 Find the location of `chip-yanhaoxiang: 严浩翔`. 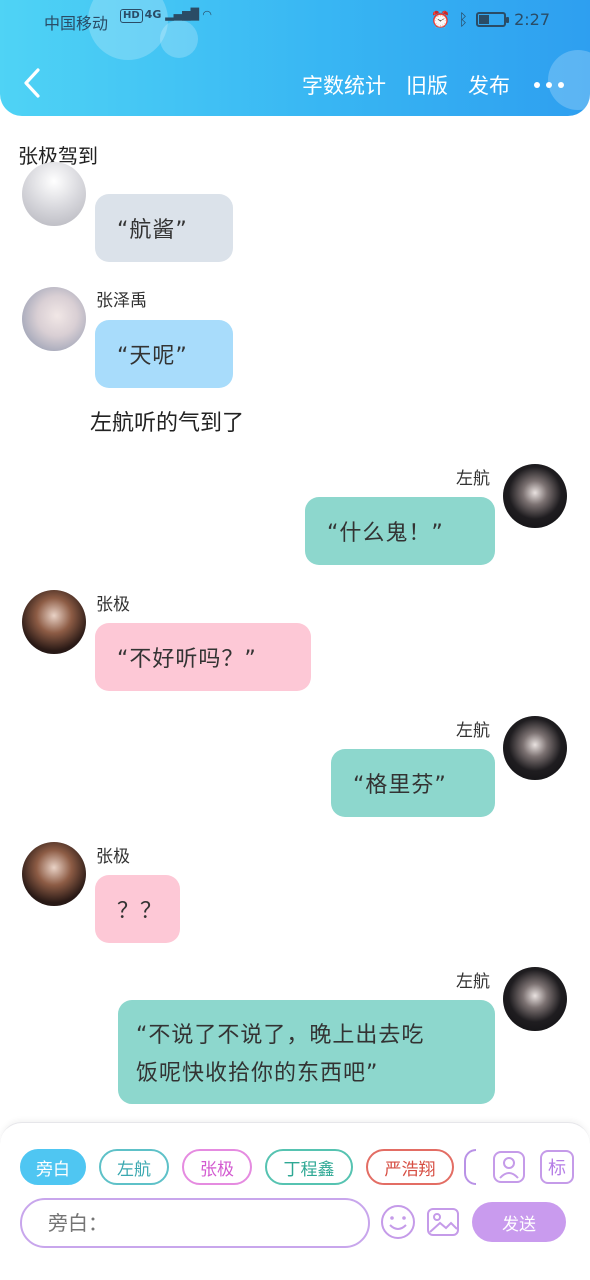

chip-yanhaoxiang: 严浩翔 is located at coordinates (410, 1167).